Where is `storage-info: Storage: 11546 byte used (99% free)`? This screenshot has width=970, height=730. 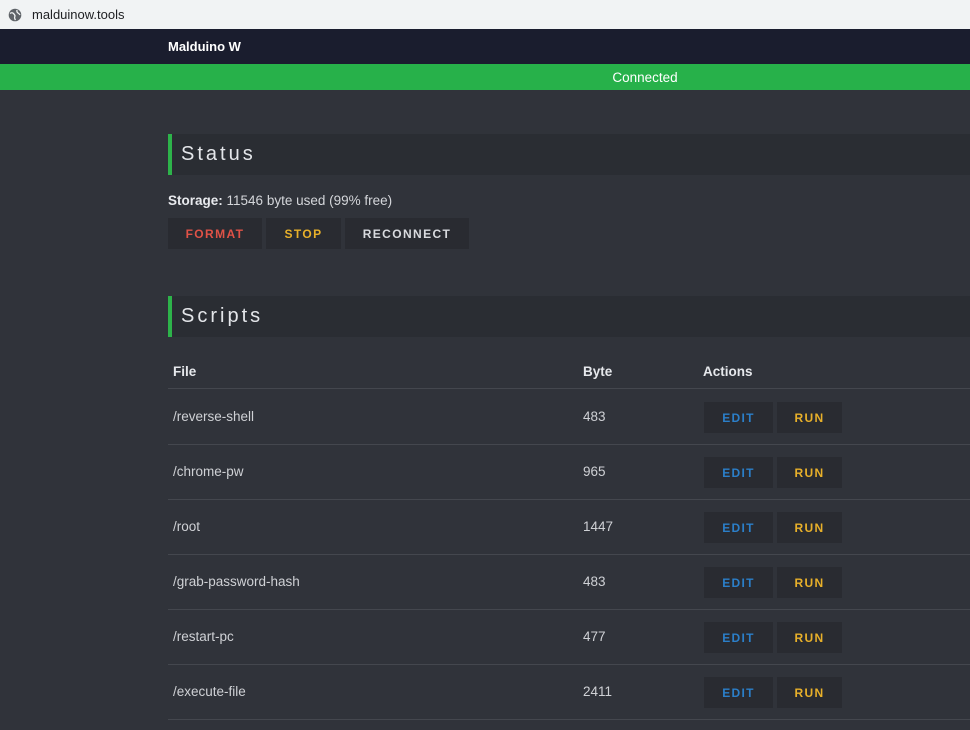 storage-info: Storage: 11546 byte used (99% free) is located at coordinates (280, 200).